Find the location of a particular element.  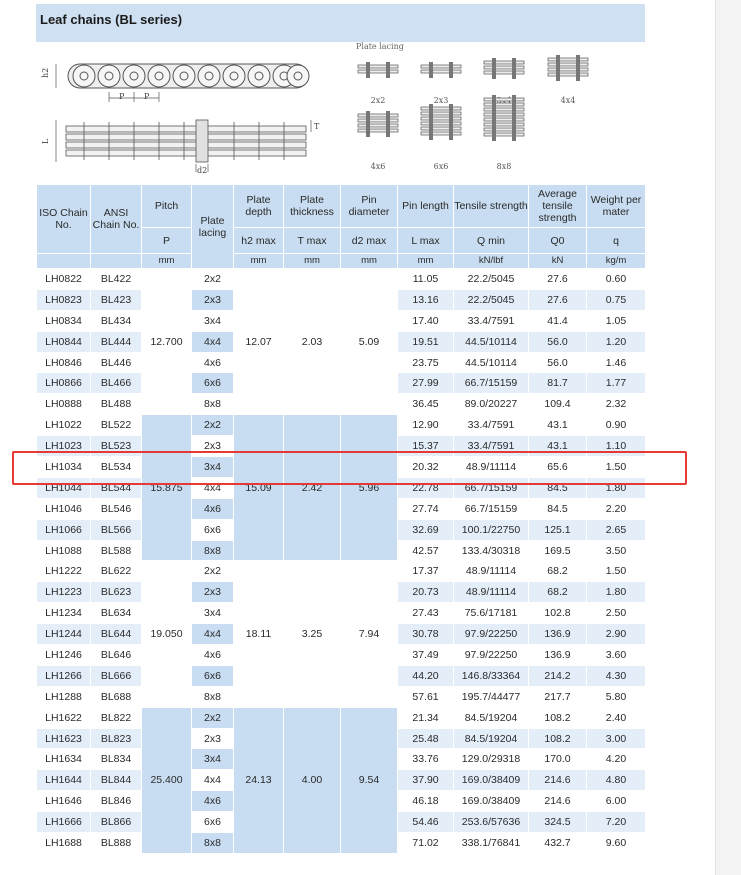

pin-length: 30.78 is located at coordinates (425, 634).